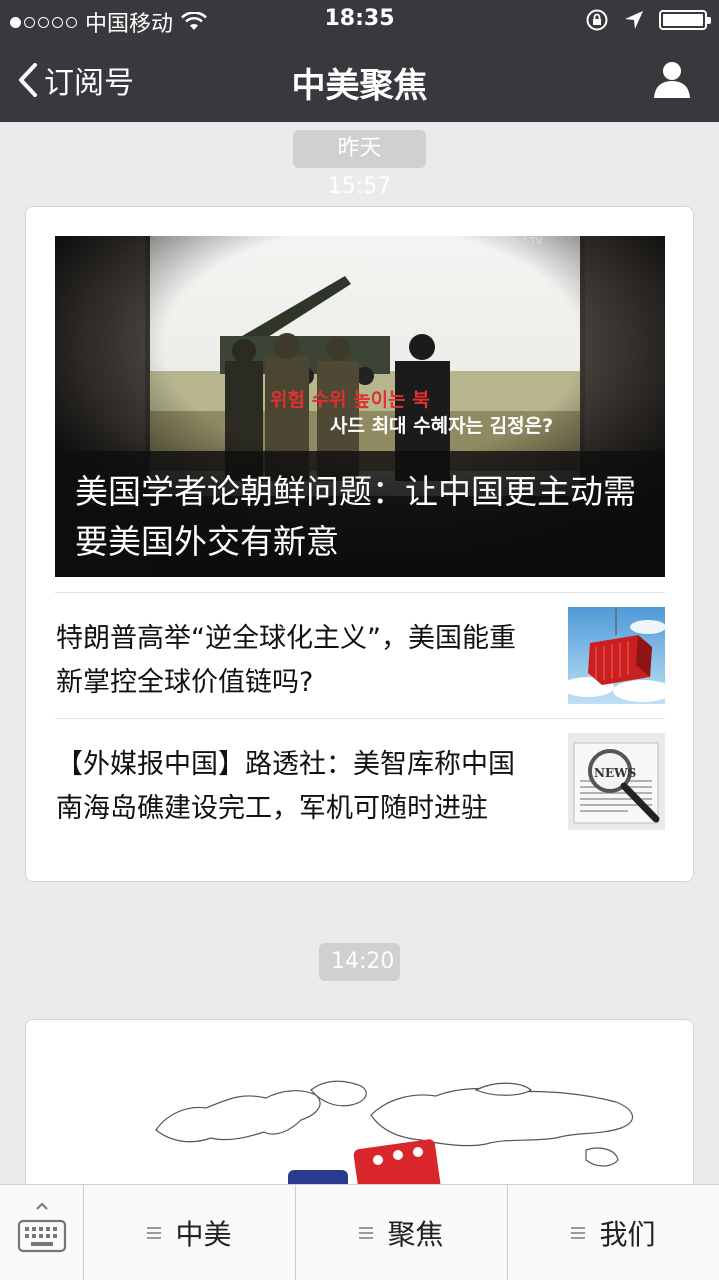 The width and height of the screenshot is (719, 1280). Describe the element at coordinates (394, 1132) in the screenshot. I see `world-map-image` at that location.